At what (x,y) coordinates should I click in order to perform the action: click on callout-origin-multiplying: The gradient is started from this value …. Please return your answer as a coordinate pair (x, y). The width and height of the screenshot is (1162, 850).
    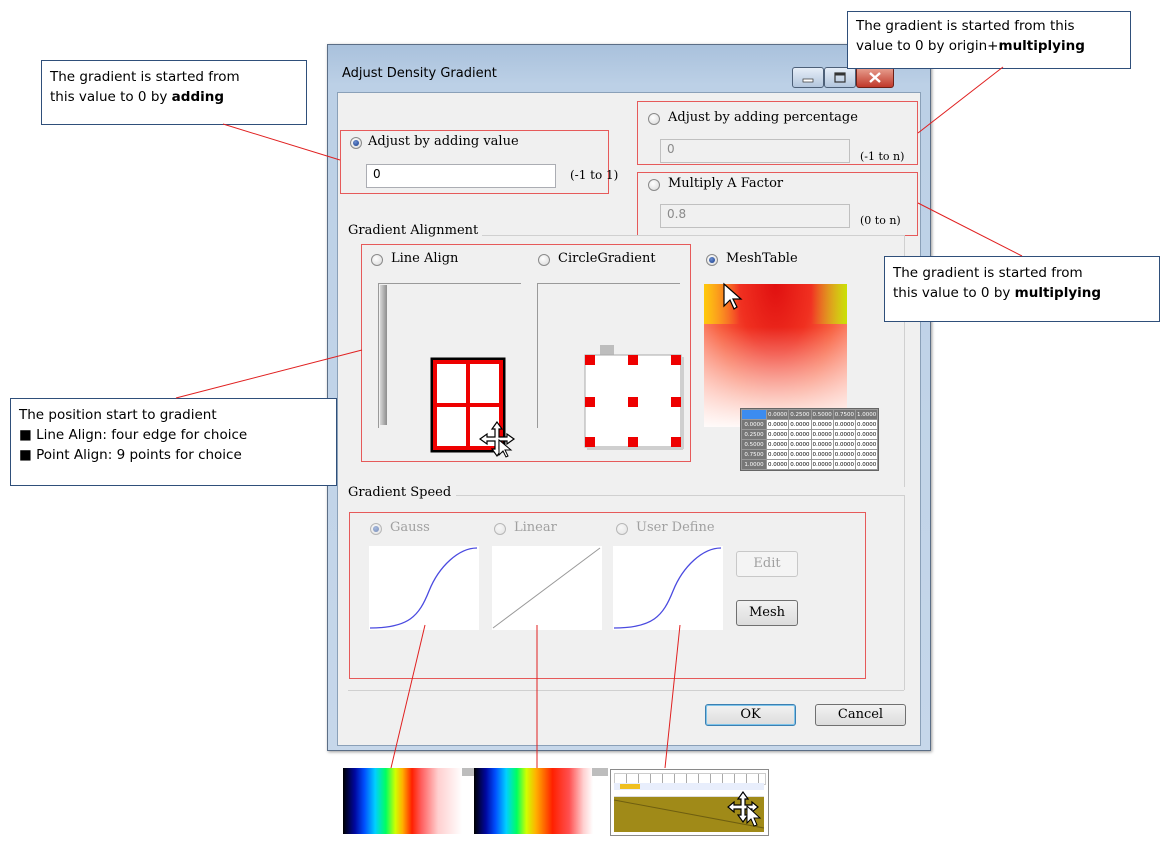
    Looking at the image, I should click on (989, 40).